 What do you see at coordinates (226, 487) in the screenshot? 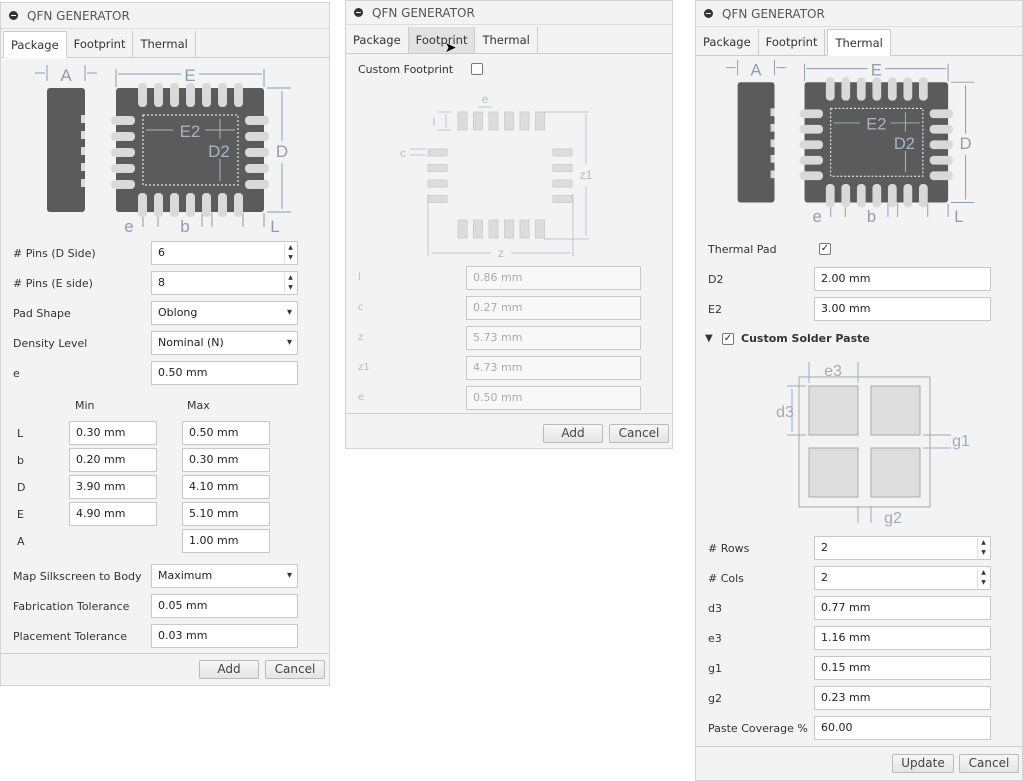
I see `dim-max-input: 4.10 mm` at bounding box center [226, 487].